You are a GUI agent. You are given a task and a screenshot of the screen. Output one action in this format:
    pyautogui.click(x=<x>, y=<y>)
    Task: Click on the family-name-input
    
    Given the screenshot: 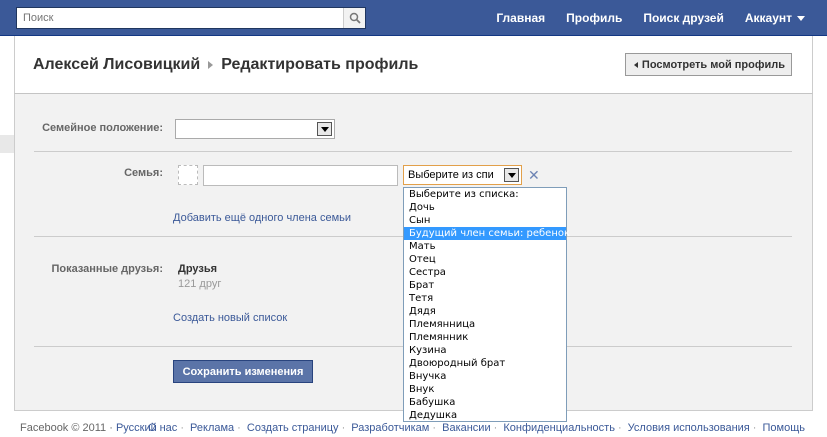 What is the action you would take?
    pyautogui.click(x=300, y=175)
    